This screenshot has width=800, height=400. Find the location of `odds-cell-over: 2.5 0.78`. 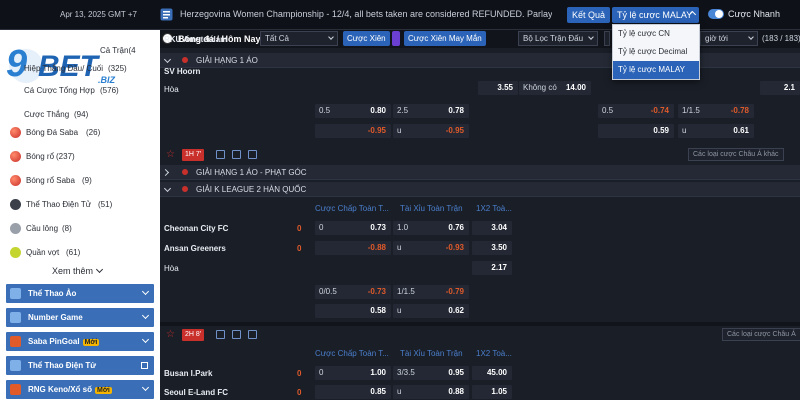

odds-cell-over: 2.5 0.78 is located at coordinates (431, 111).